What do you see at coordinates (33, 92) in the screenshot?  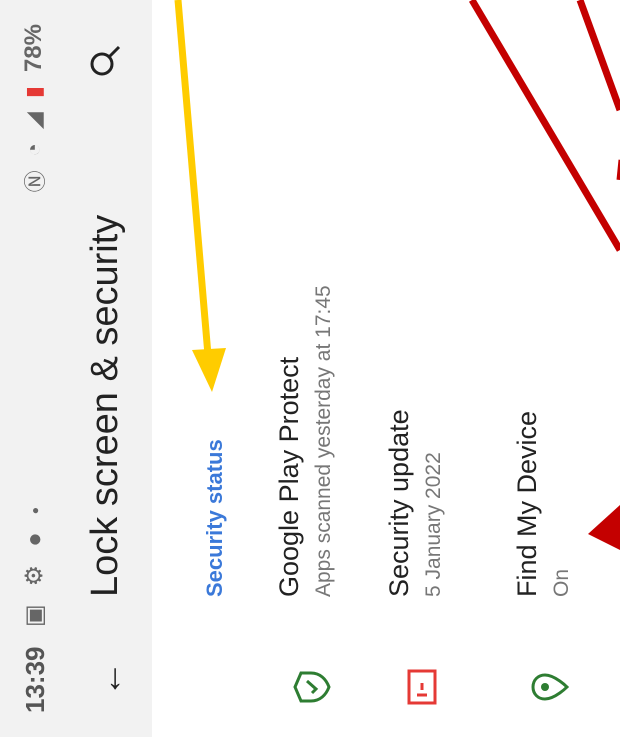 I see `battery-icon: ▮` at bounding box center [33, 92].